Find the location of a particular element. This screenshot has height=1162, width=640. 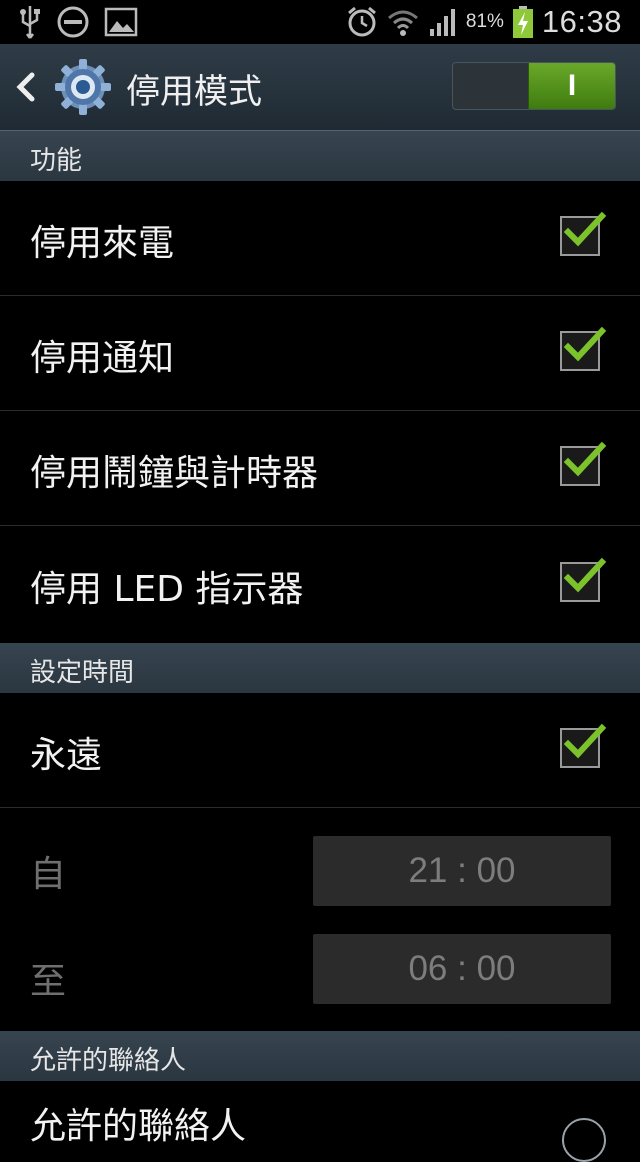

section-header-label: 功能 is located at coordinates (56, 161).